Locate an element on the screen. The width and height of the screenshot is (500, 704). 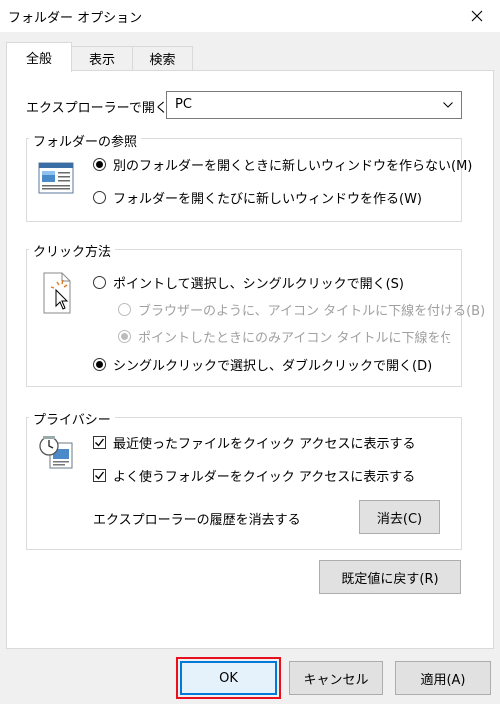
close-icon is located at coordinates (477, 16).